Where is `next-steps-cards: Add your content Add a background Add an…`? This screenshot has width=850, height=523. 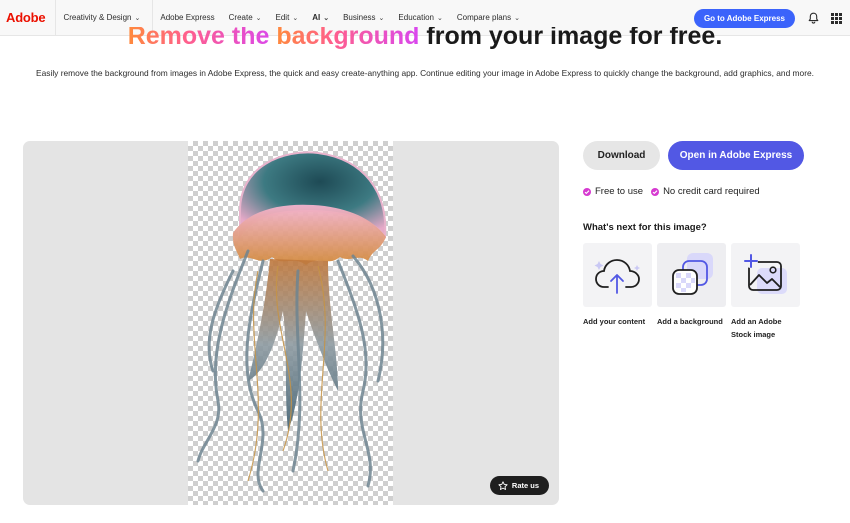 next-steps-cards: Add your content Add a background Add an… is located at coordinates (693, 292).